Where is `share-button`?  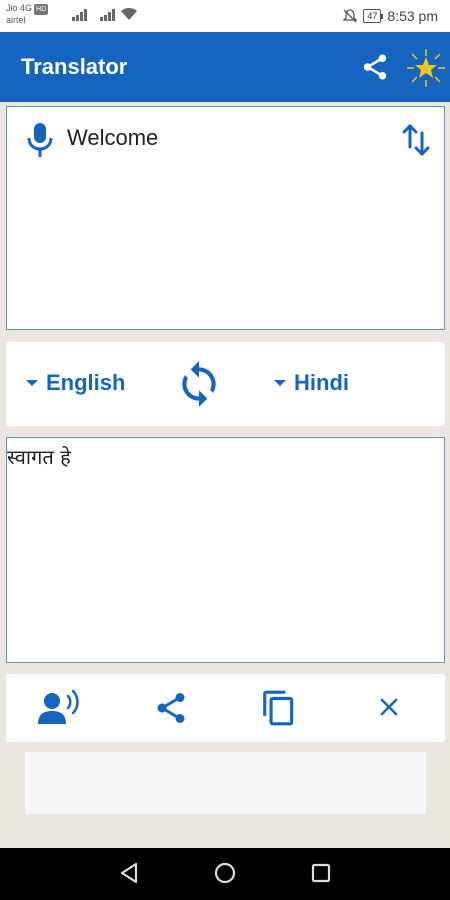
share-button is located at coordinates (376, 67).